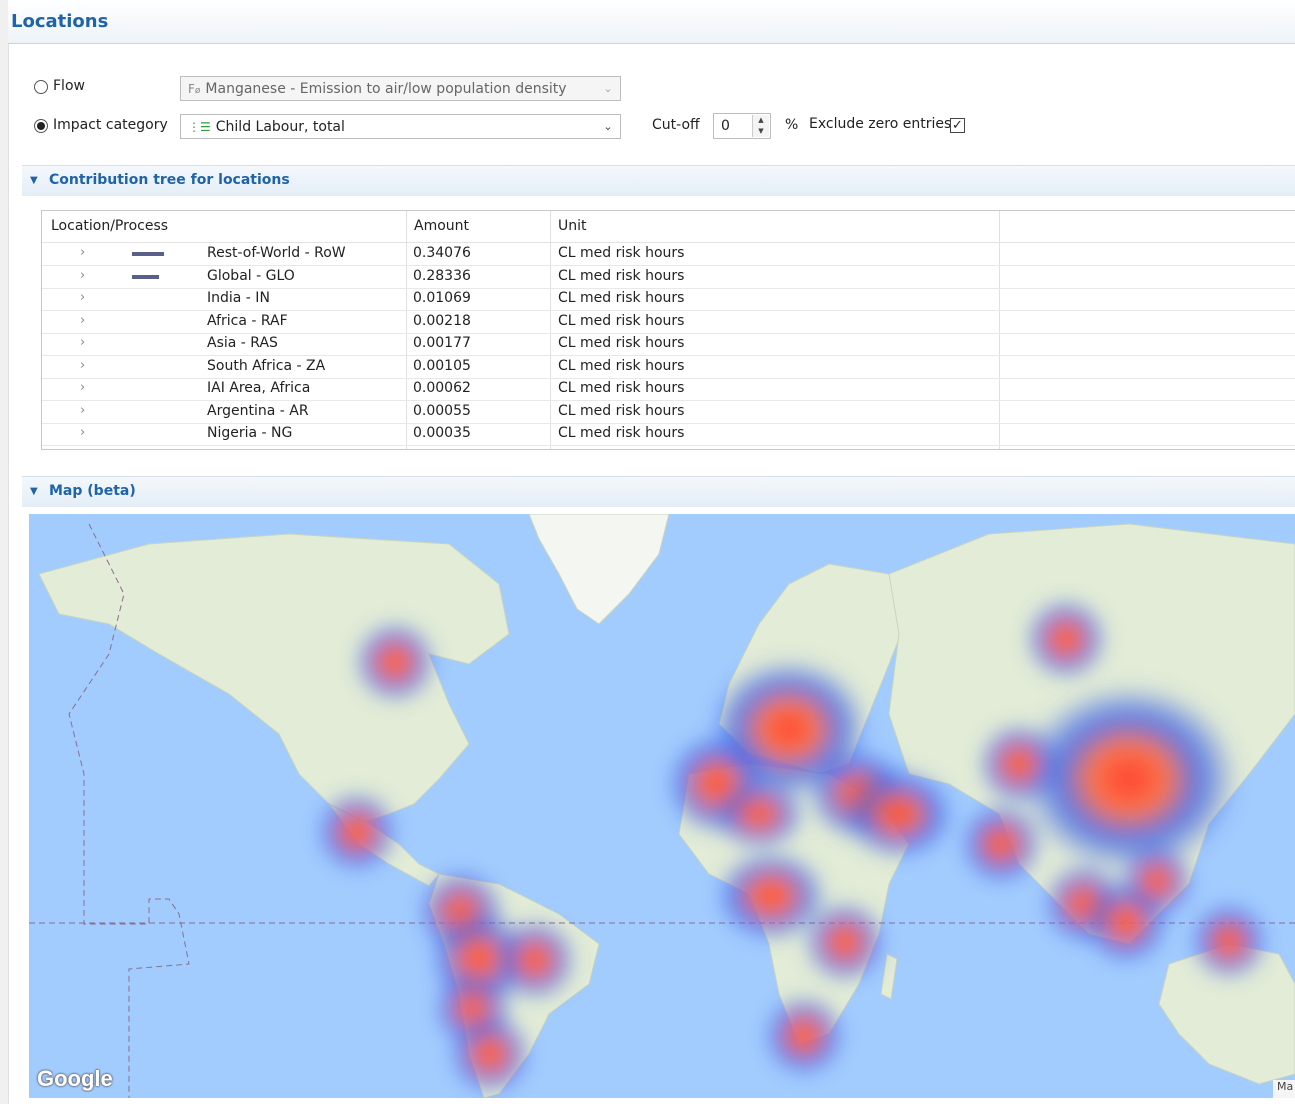 This screenshot has width=1295, height=1104. What do you see at coordinates (442, 253) in the screenshot?
I see `cell-amount: 0.34076` at bounding box center [442, 253].